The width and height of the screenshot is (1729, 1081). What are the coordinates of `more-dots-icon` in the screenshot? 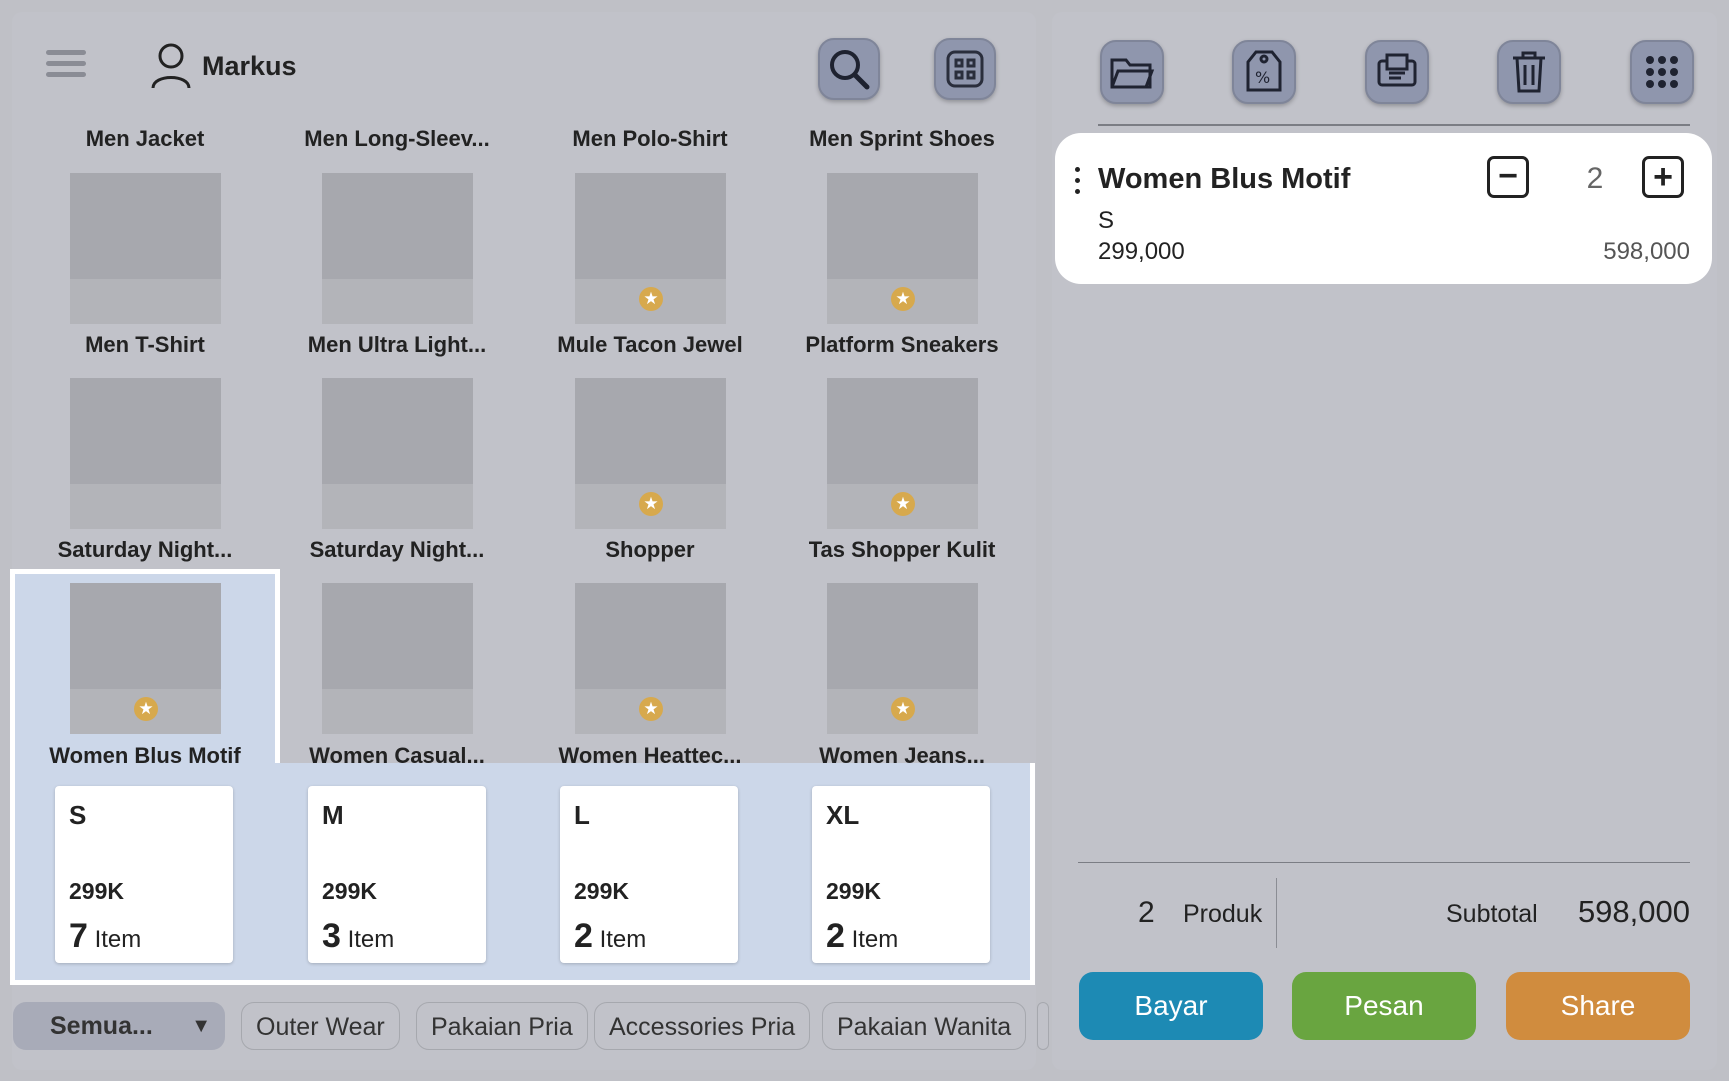 It's located at (1662, 72).